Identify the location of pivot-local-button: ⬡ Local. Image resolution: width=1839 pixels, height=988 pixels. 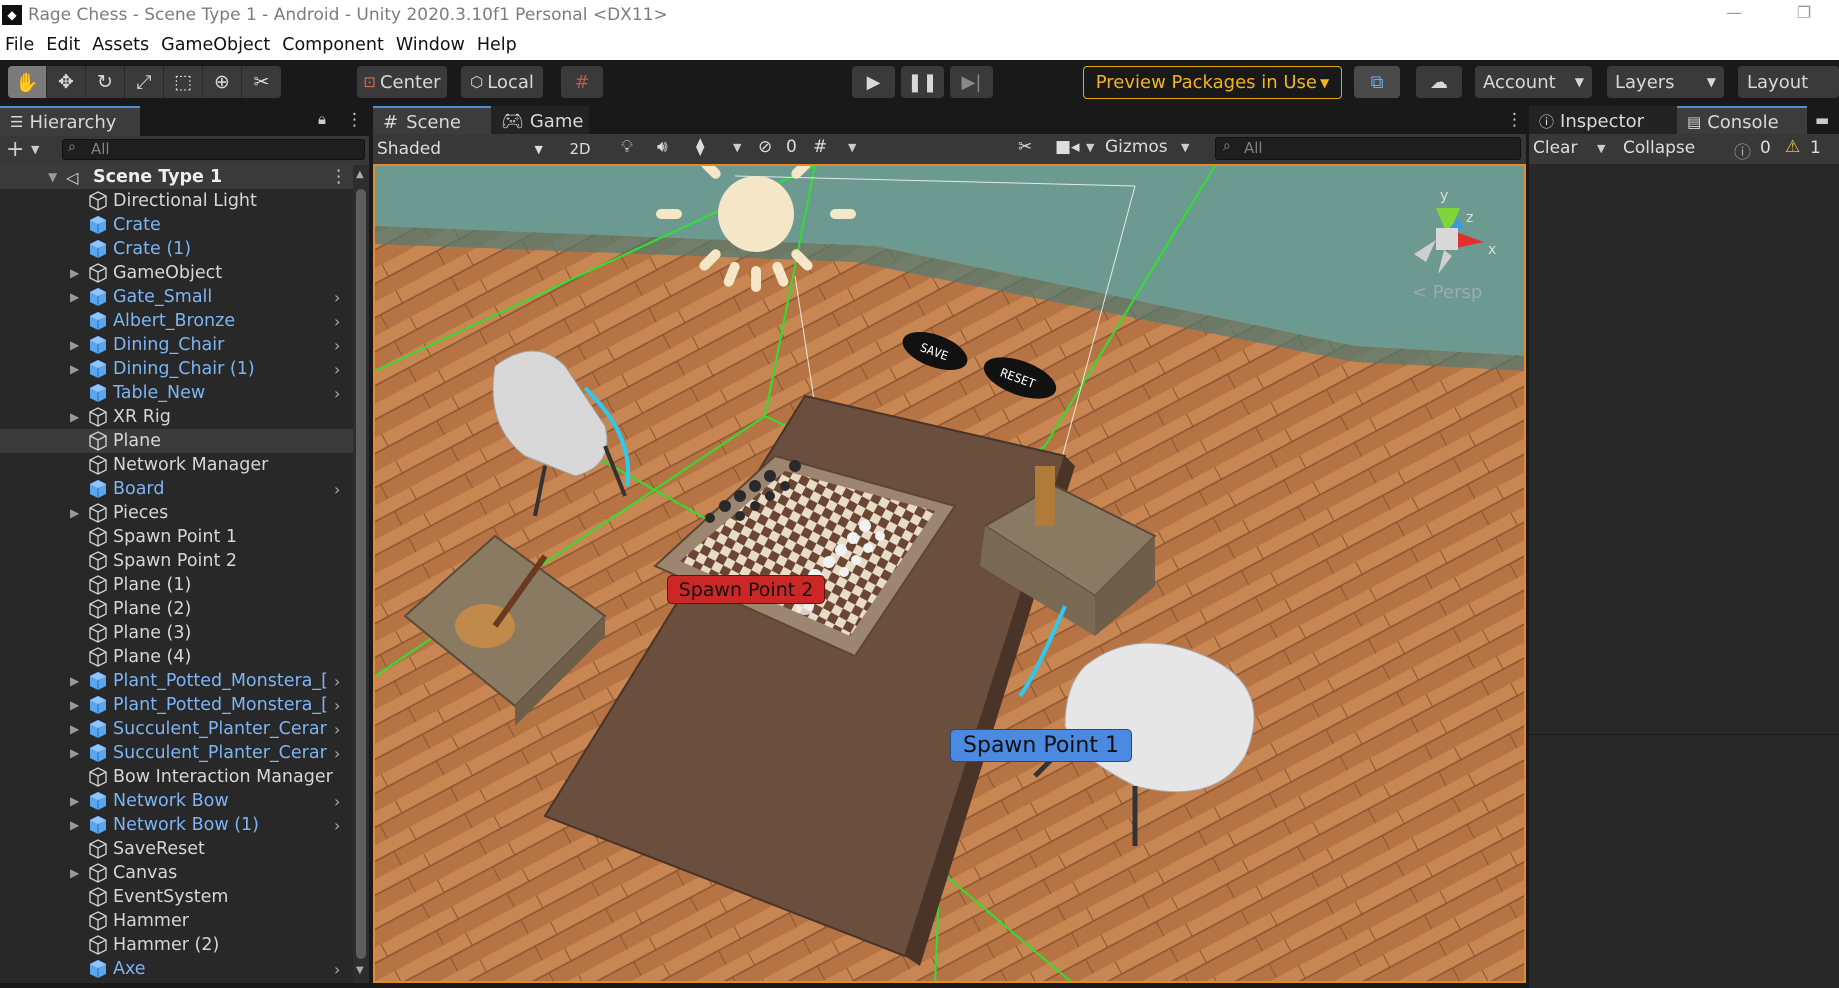
(502, 82).